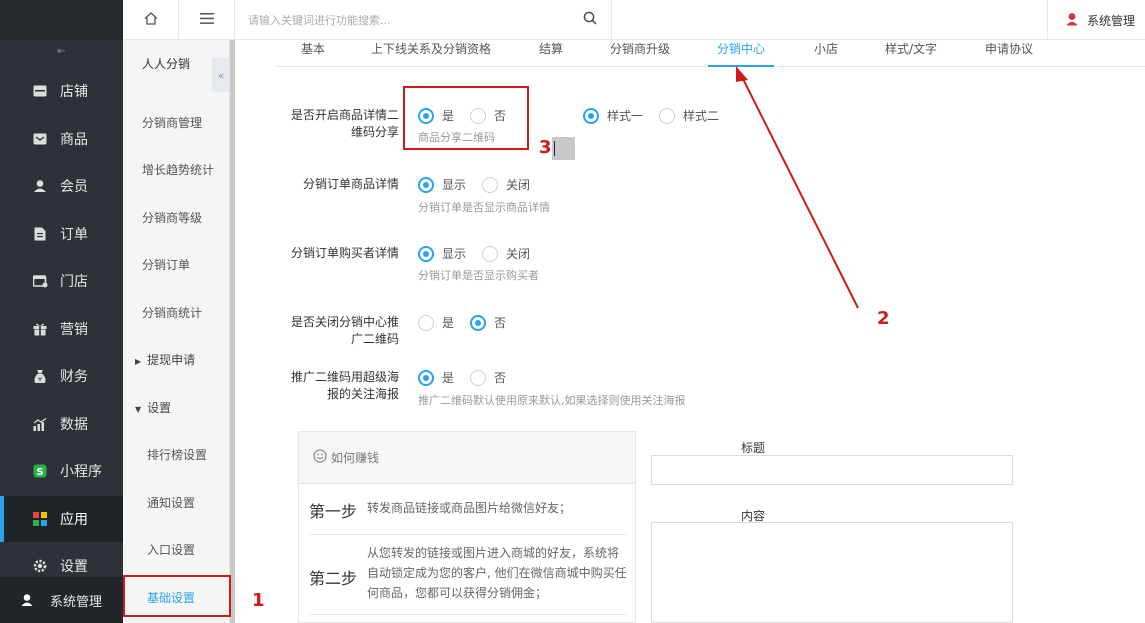 This screenshot has height=623, width=1145. I want to click on annotation-number-2: 2, so click(883, 318).